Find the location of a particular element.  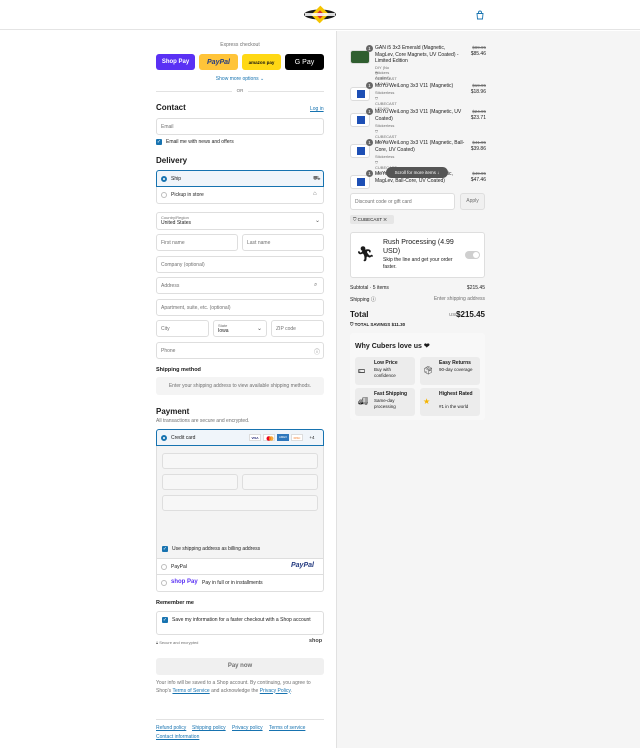

news-checkbox: ✓ is located at coordinates (159, 142).